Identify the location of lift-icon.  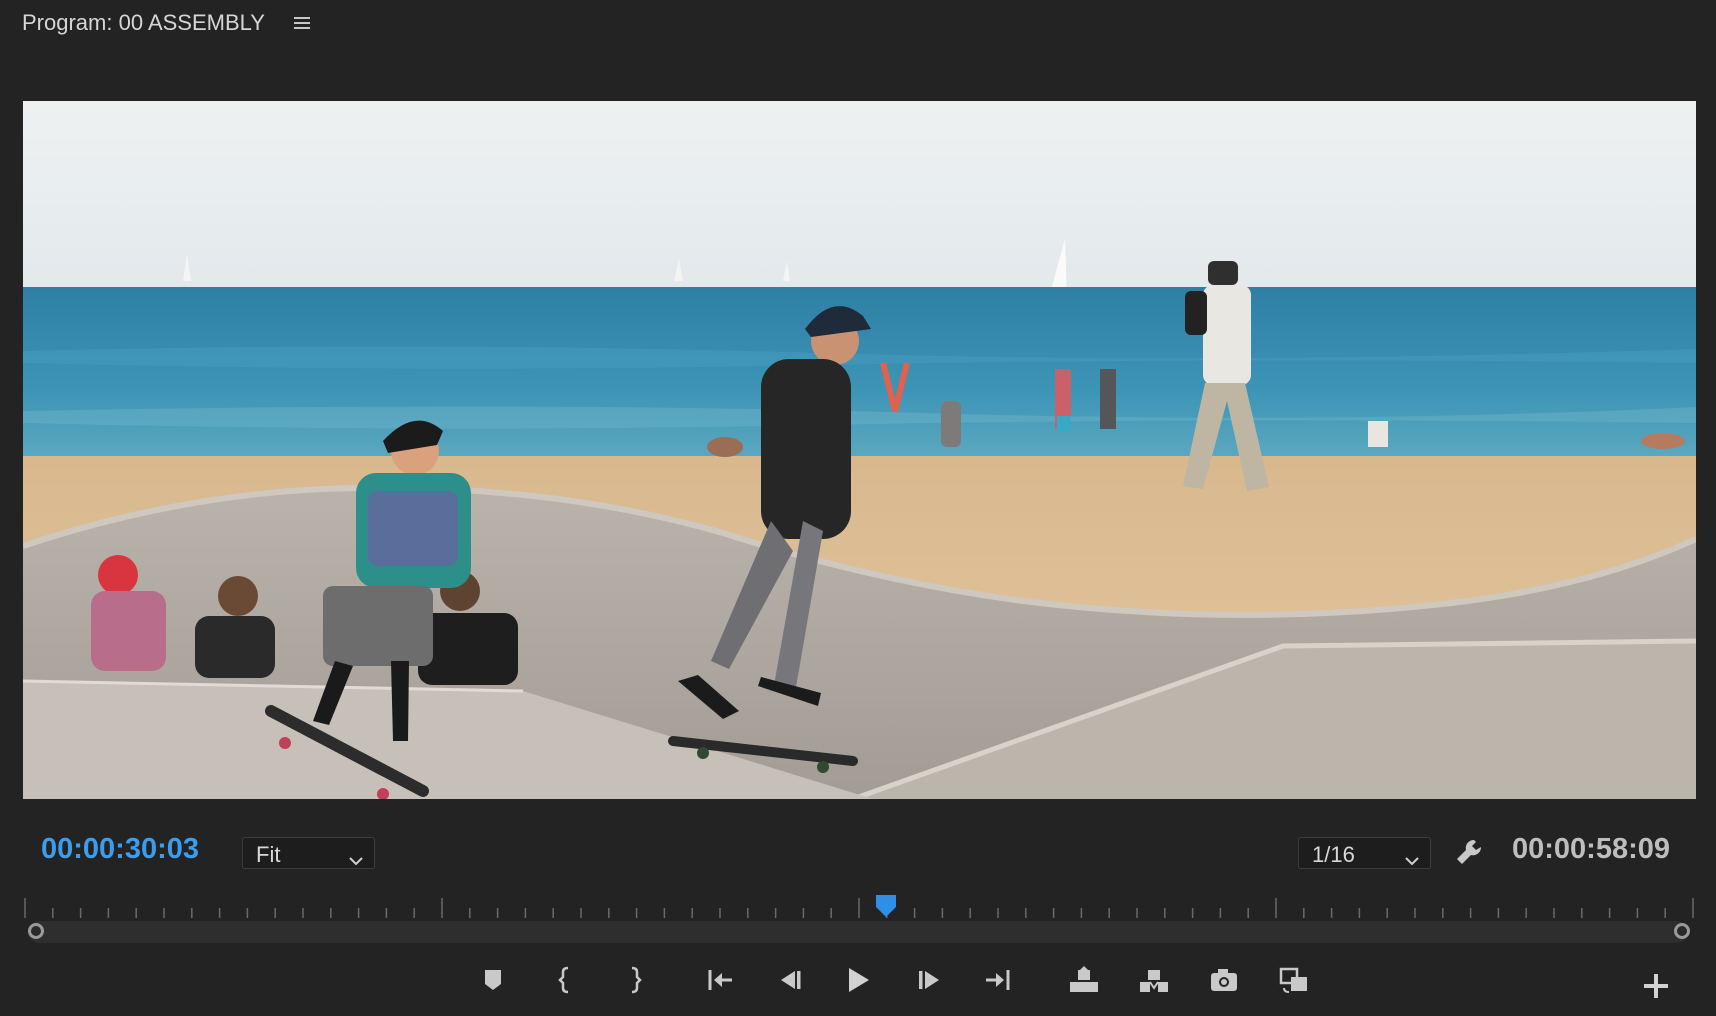
(1084, 980).